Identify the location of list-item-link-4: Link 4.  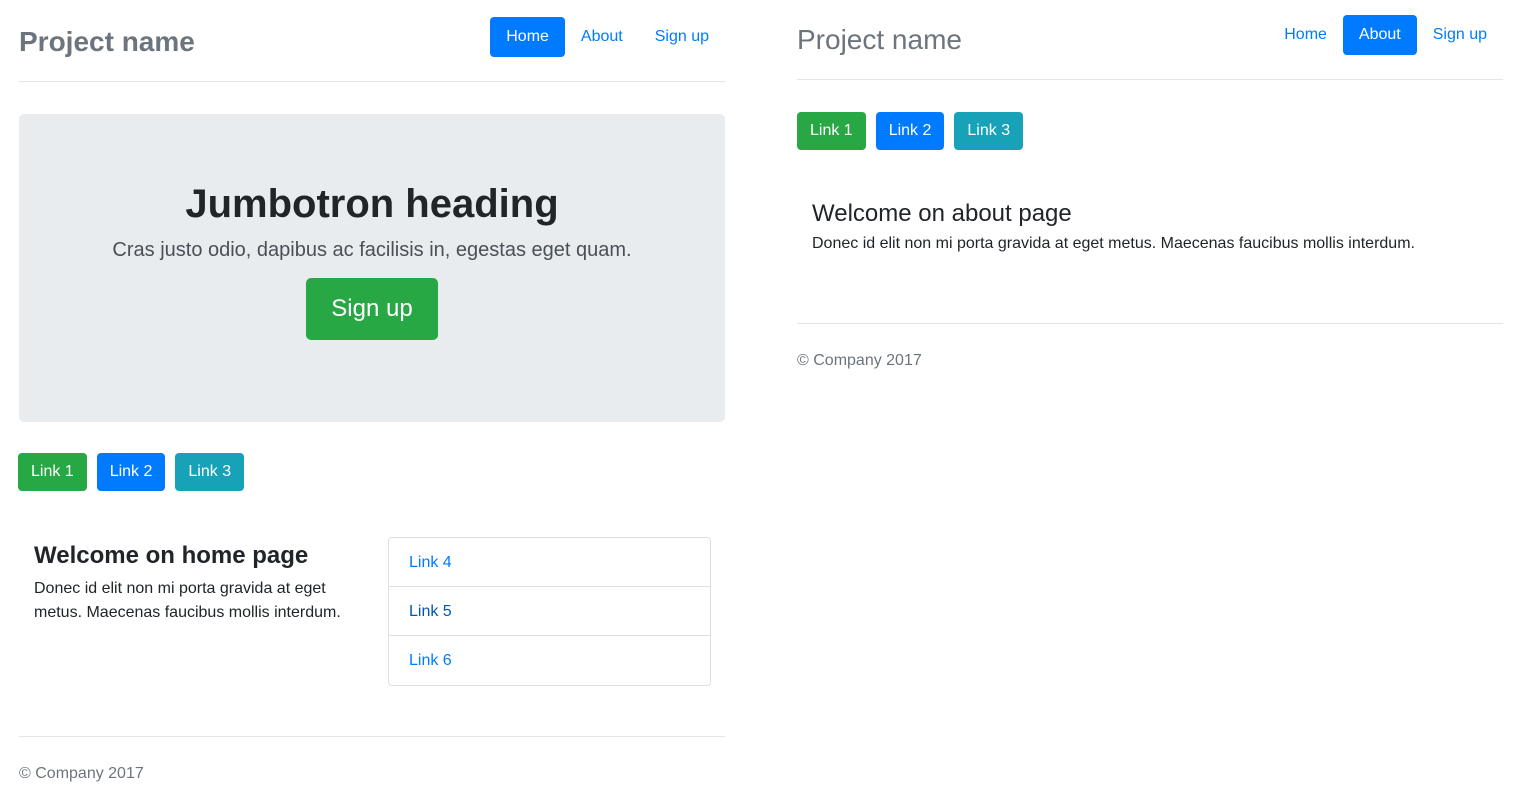
(549, 562).